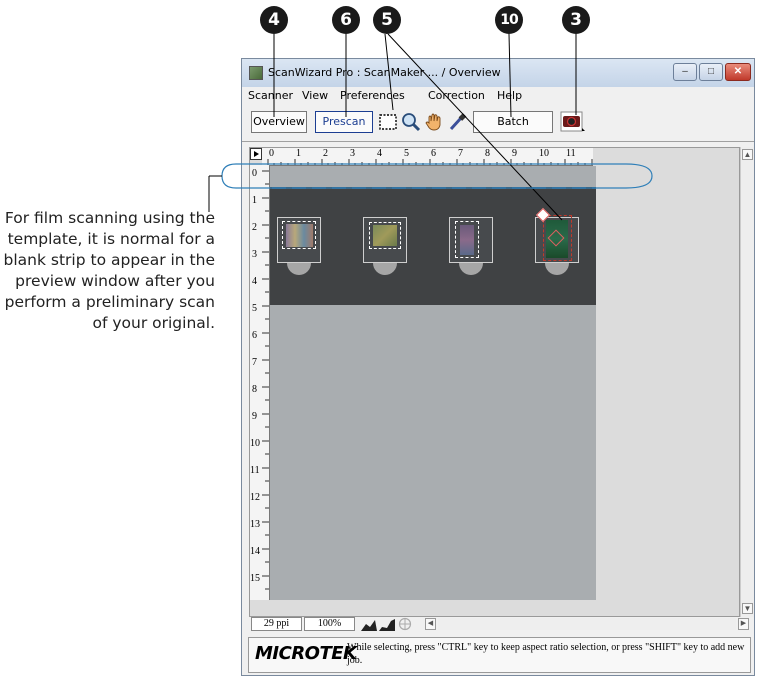 Image resolution: width=760 pixels, height=678 pixels. I want to click on vruler-label-11: 11, so click(255, 470).